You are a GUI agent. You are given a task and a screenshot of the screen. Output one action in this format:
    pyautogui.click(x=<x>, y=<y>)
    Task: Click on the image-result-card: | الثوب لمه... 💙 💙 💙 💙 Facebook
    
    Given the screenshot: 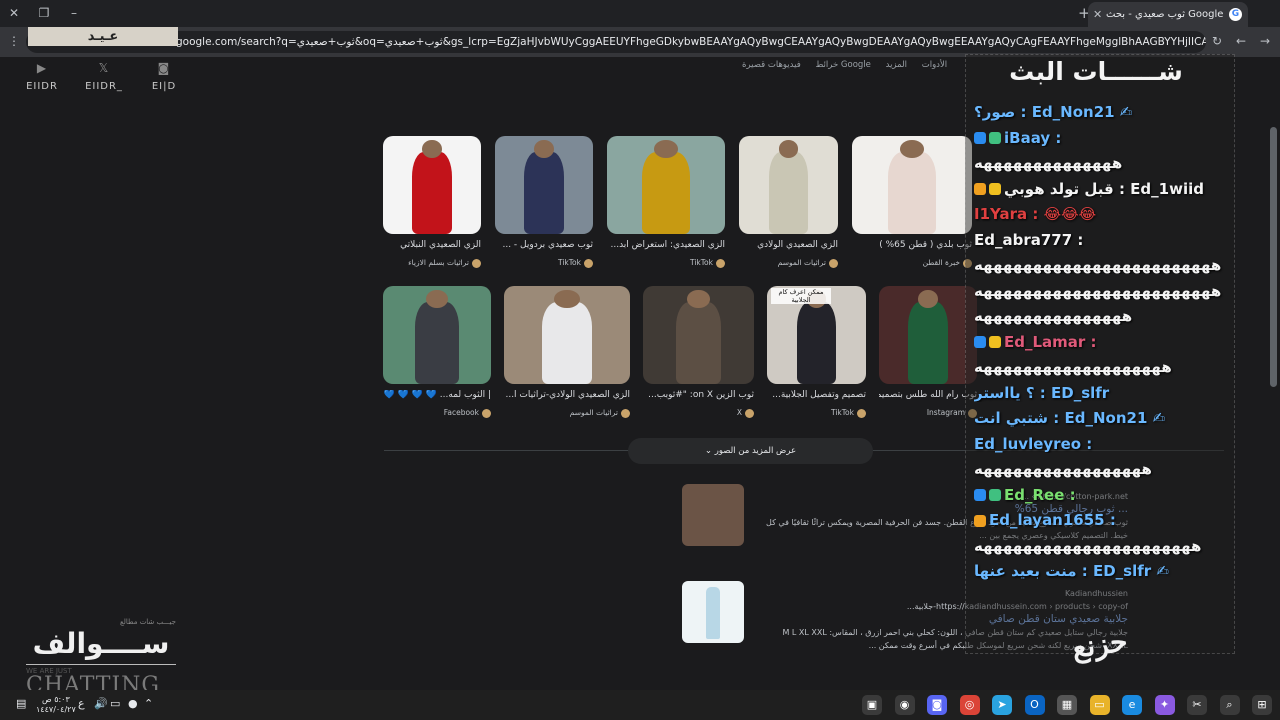 What is the action you would take?
    pyautogui.click(x=437, y=352)
    